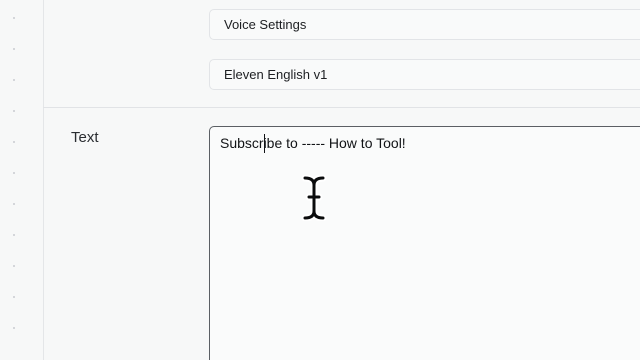  Describe the element at coordinates (424, 74) in the screenshot. I see `model-select: Eleven English v1` at that location.